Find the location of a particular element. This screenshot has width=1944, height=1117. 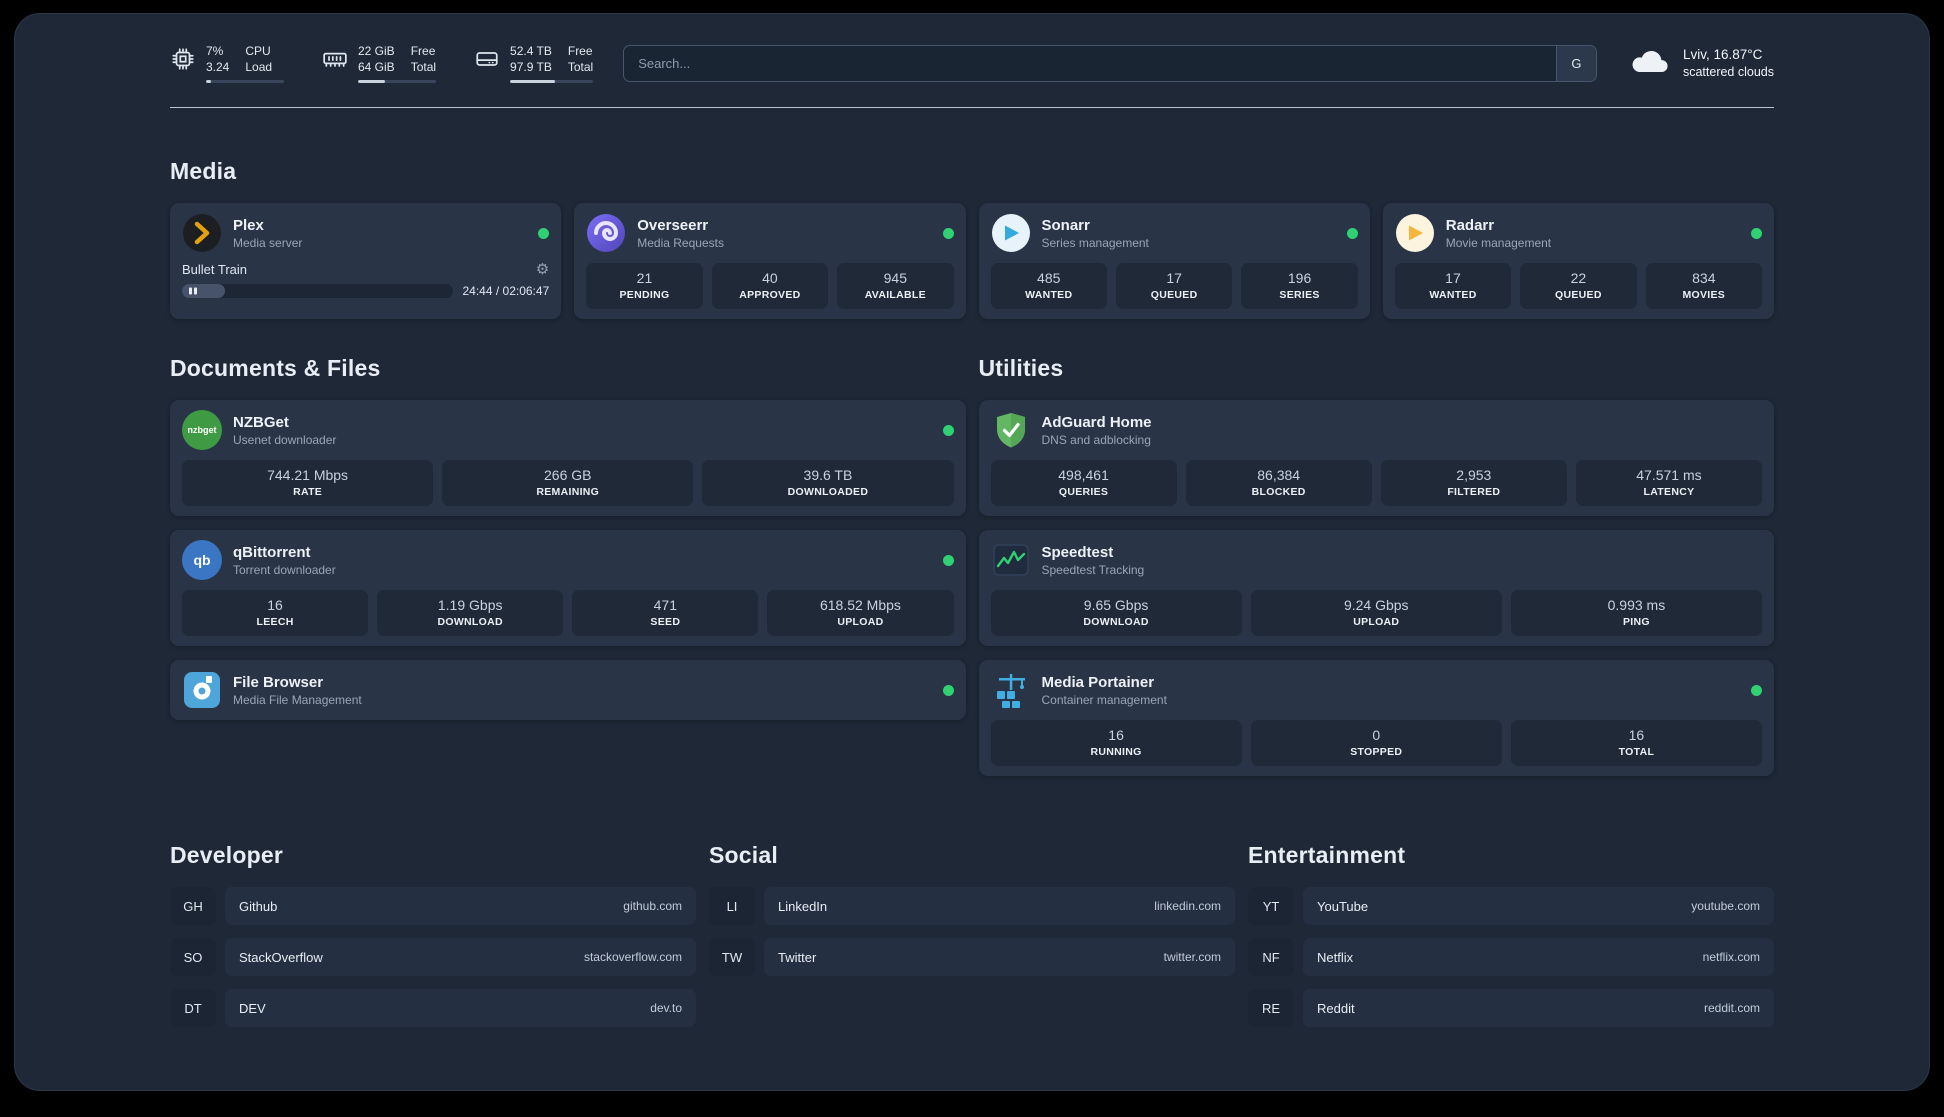

qbittorrent-icon: qb is located at coordinates (202, 560).